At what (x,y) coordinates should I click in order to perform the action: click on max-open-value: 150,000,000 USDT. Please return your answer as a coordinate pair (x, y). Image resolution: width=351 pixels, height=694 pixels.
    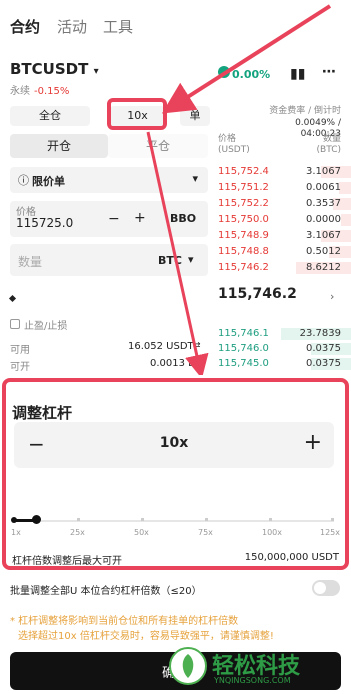
    Looking at the image, I should click on (291, 557).